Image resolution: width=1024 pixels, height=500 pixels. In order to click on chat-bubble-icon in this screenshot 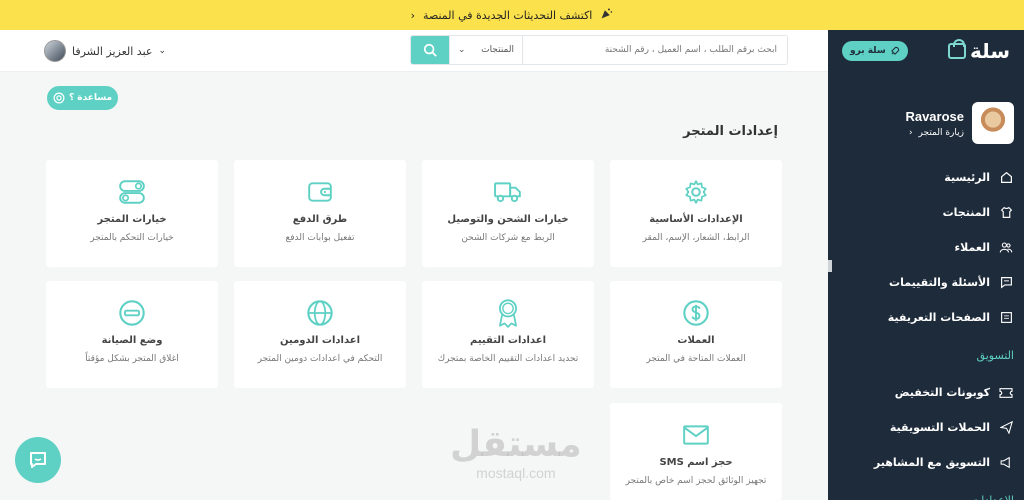, I will do `click(38, 460)`.